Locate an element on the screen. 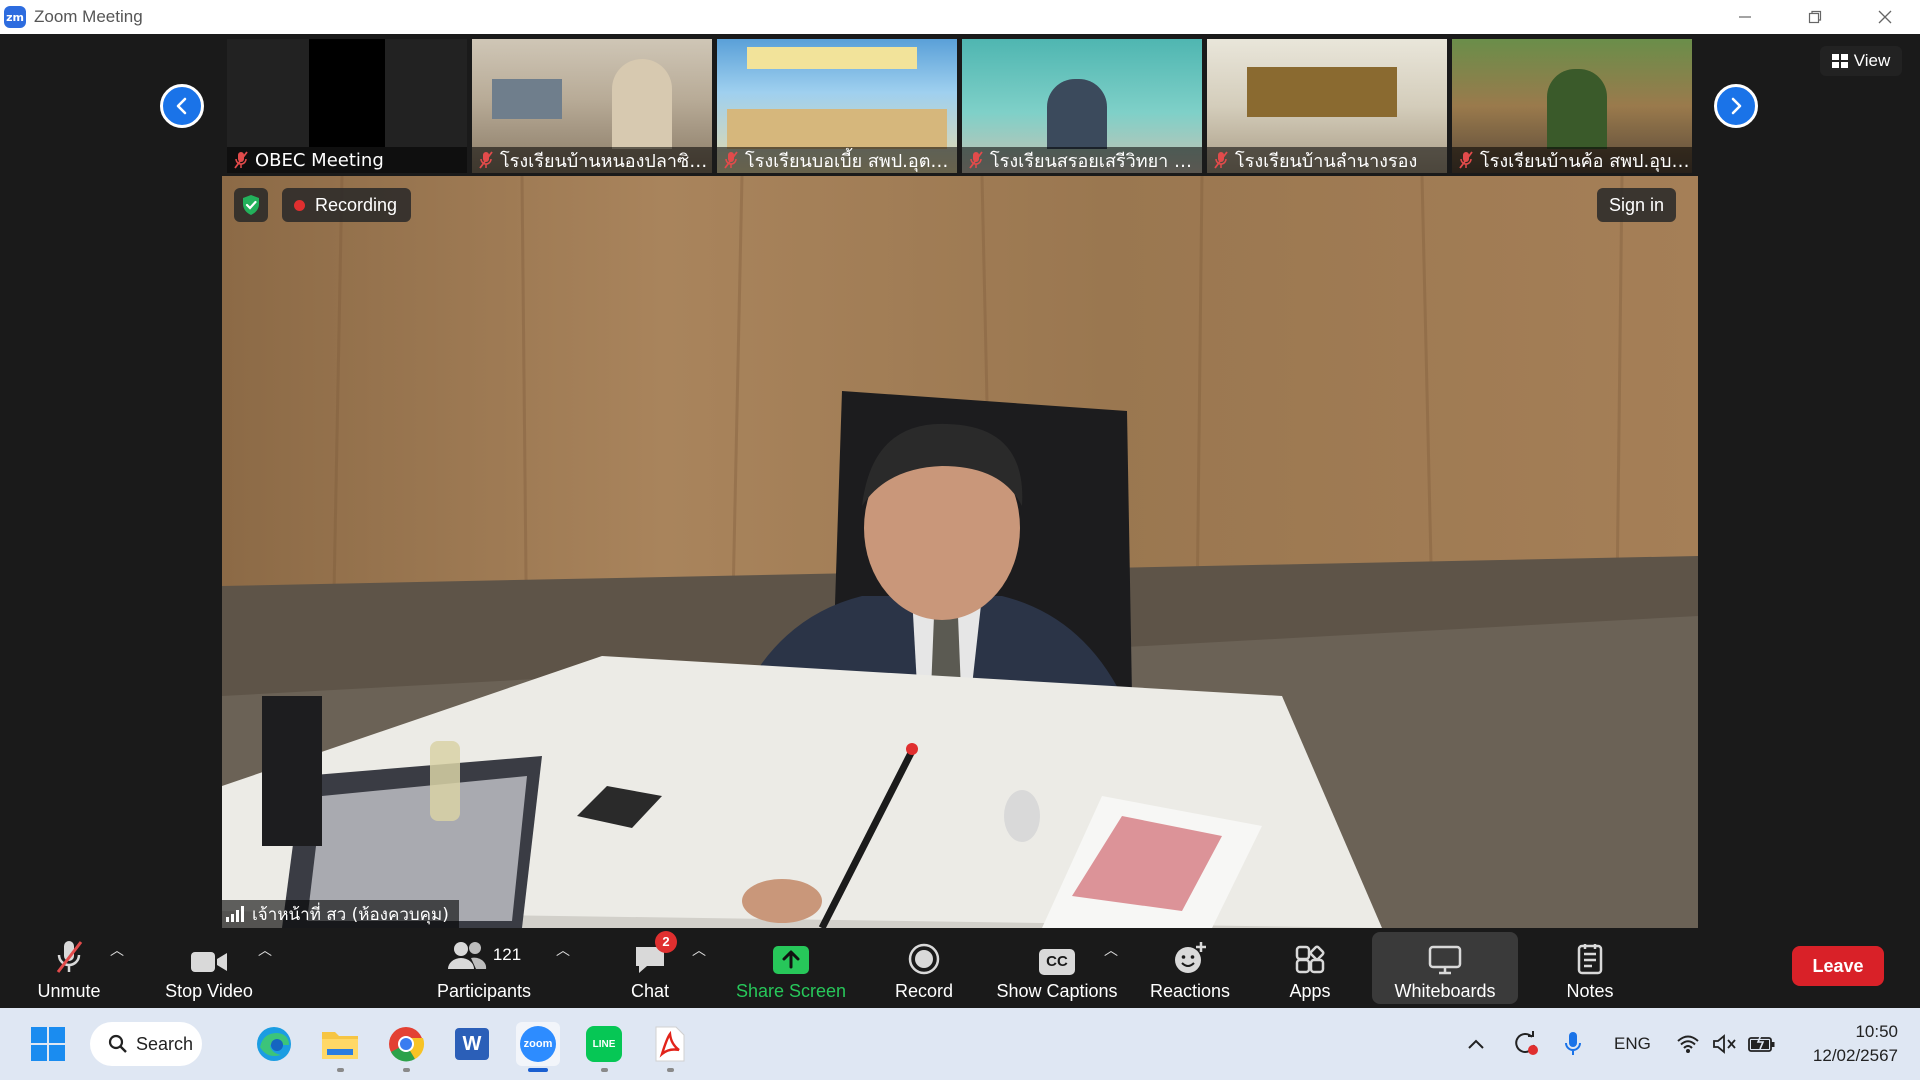 This screenshot has height=1080, width=1920. acrobat-icon is located at coordinates (670, 1047).